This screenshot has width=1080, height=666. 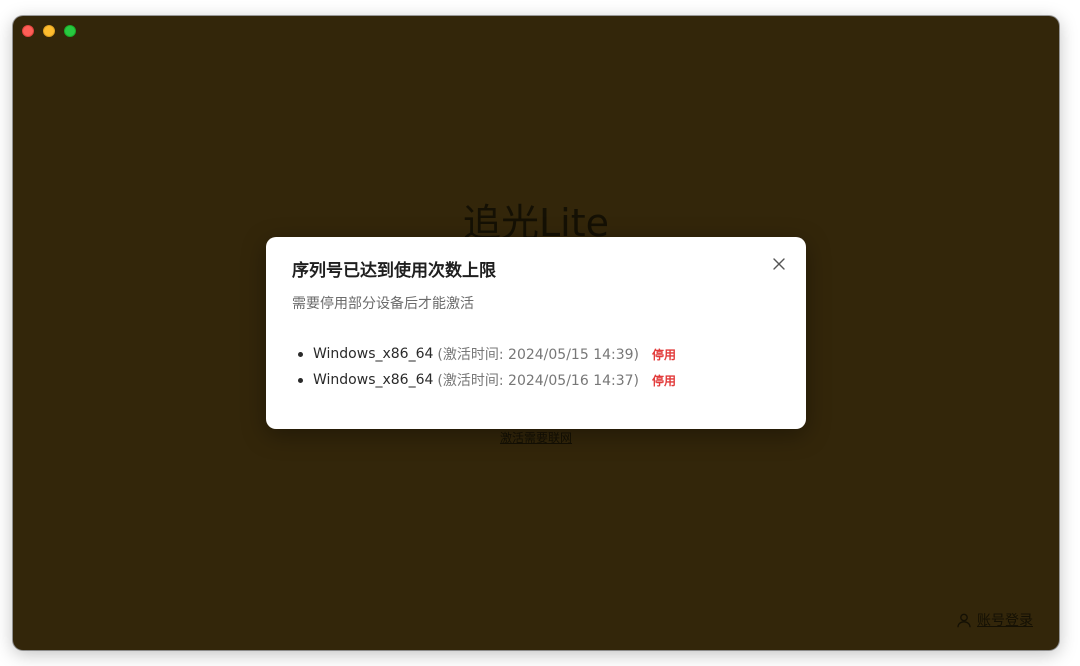 I want to click on account-login-label: 账号登录, so click(x=1005, y=621).